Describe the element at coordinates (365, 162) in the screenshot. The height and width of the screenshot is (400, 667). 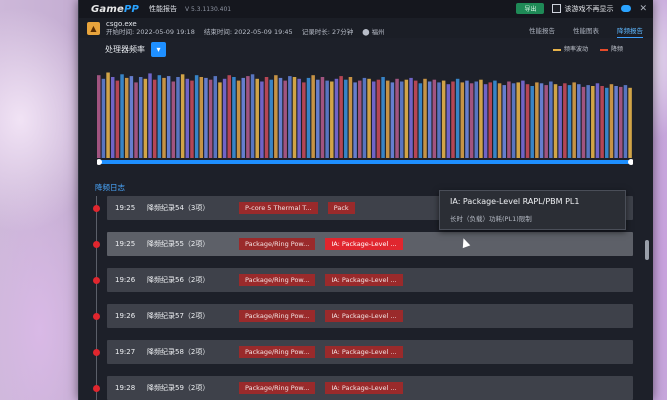
I see `range-slider-track` at that location.